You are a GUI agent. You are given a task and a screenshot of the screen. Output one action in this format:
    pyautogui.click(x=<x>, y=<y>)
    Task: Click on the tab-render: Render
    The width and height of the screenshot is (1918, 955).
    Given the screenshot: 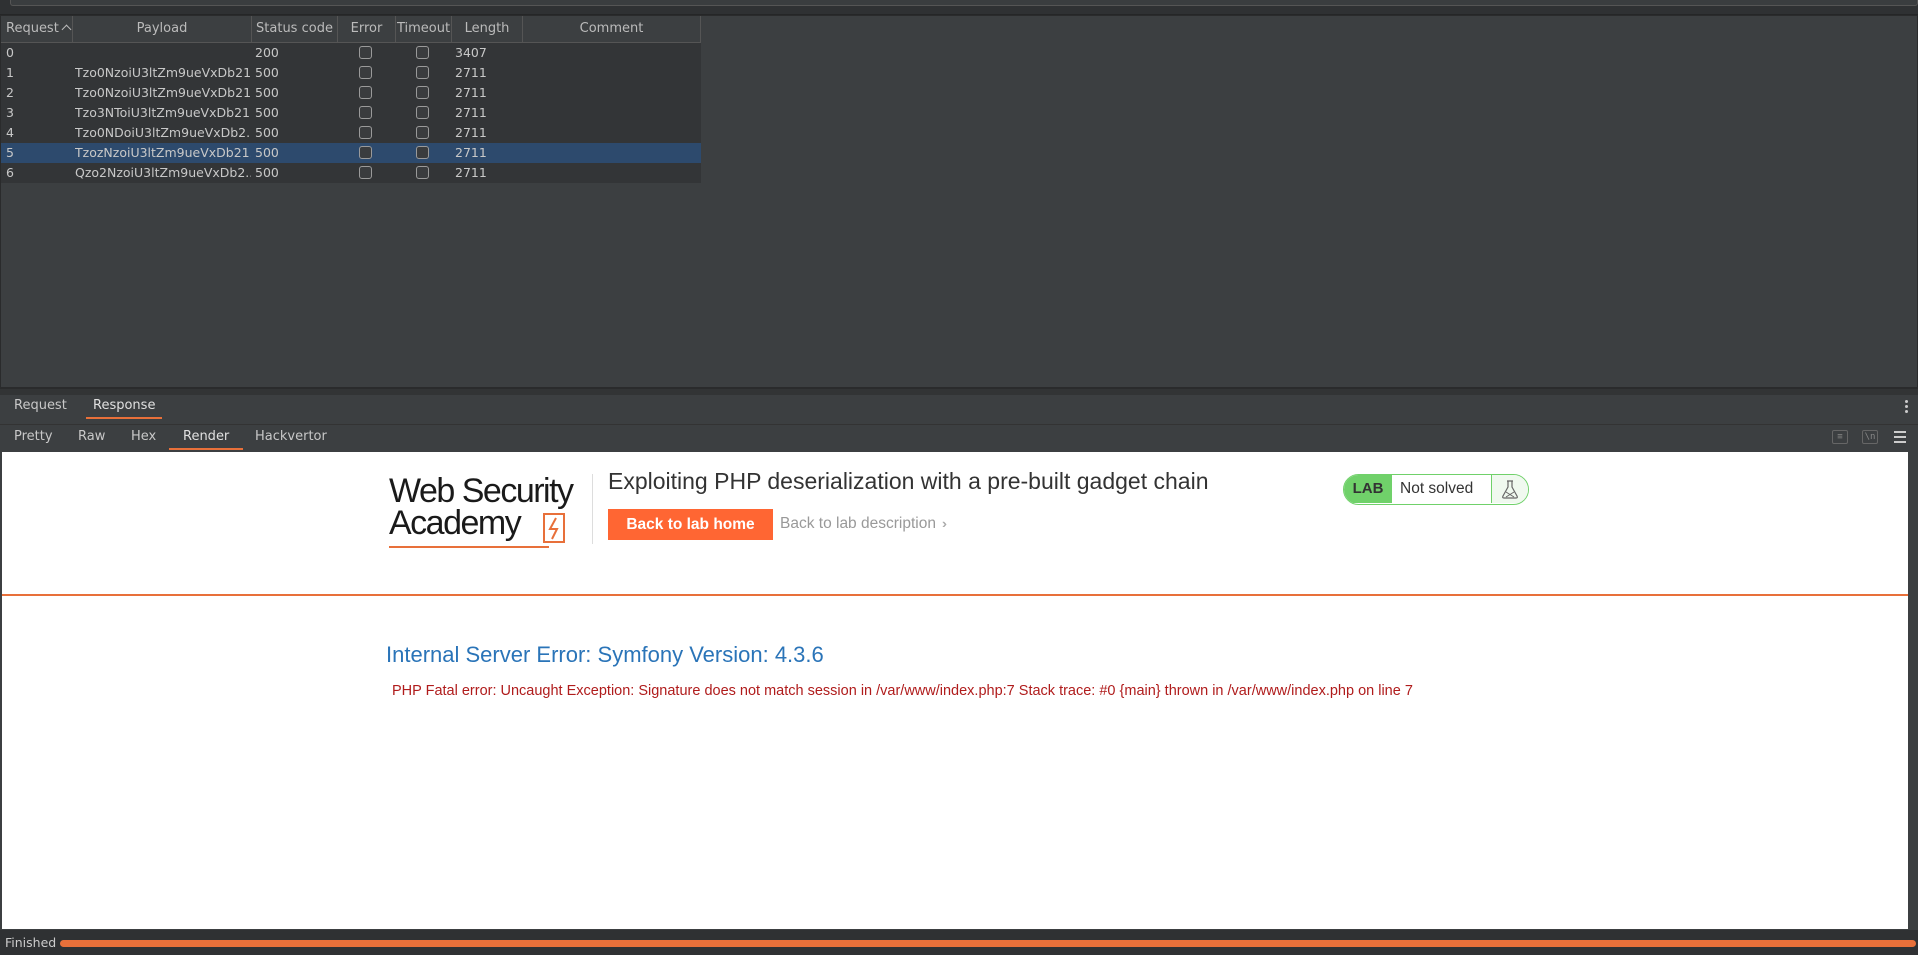 What is the action you would take?
    pyautogui.click(x=206, y=438)
    